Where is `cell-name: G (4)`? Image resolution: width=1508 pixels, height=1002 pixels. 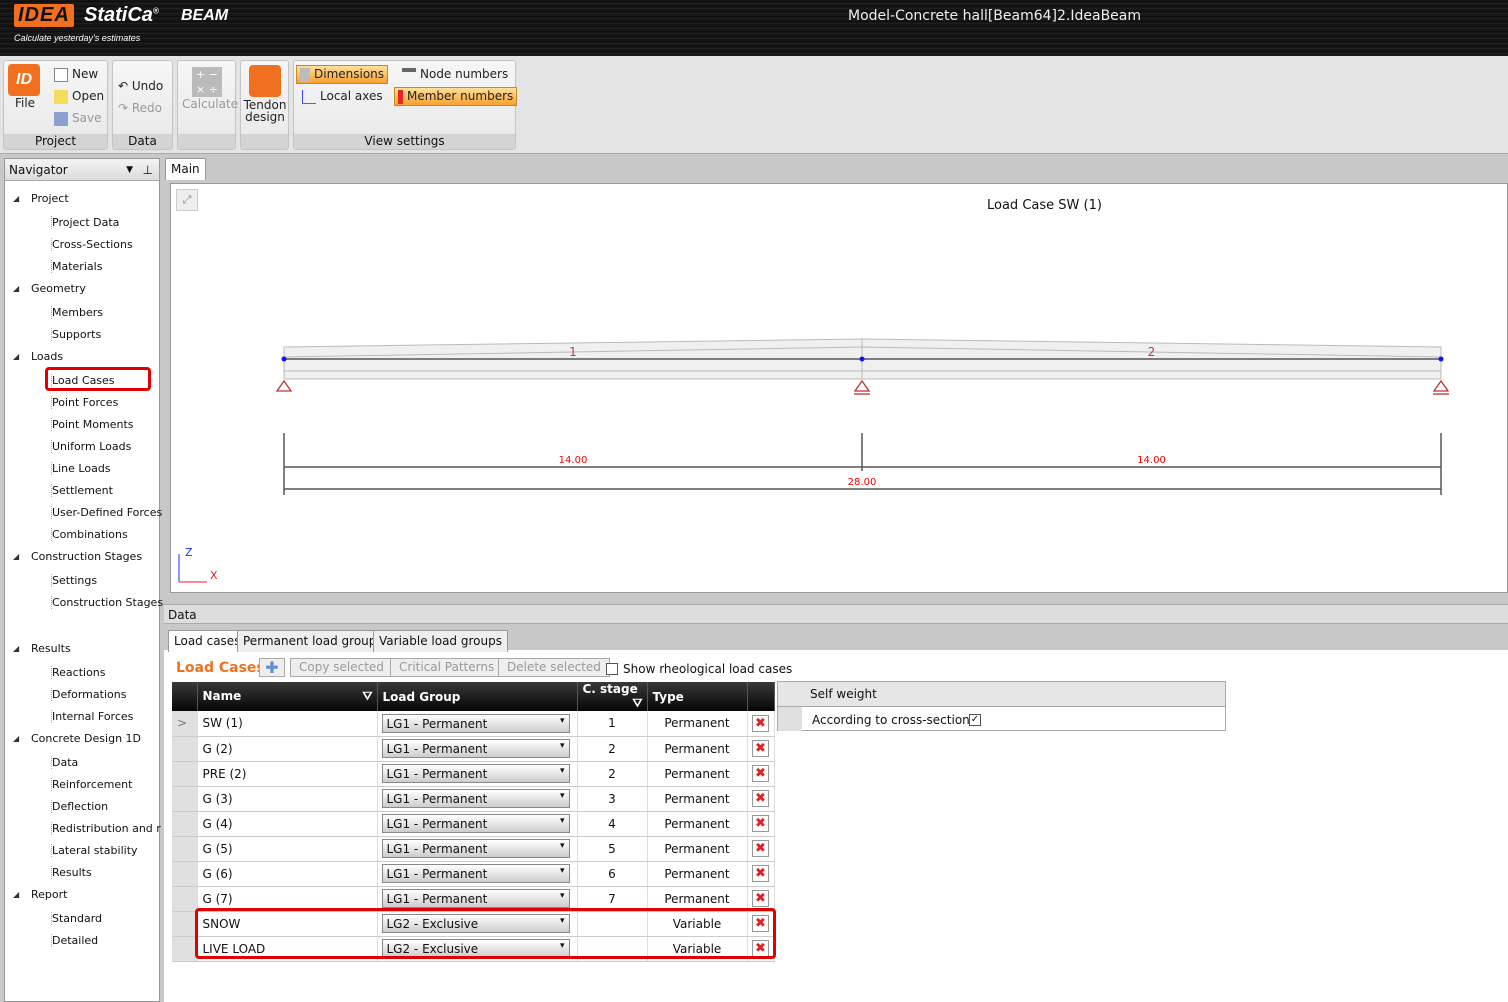
cell-name: G (4) is located at coordinates (287, 824).